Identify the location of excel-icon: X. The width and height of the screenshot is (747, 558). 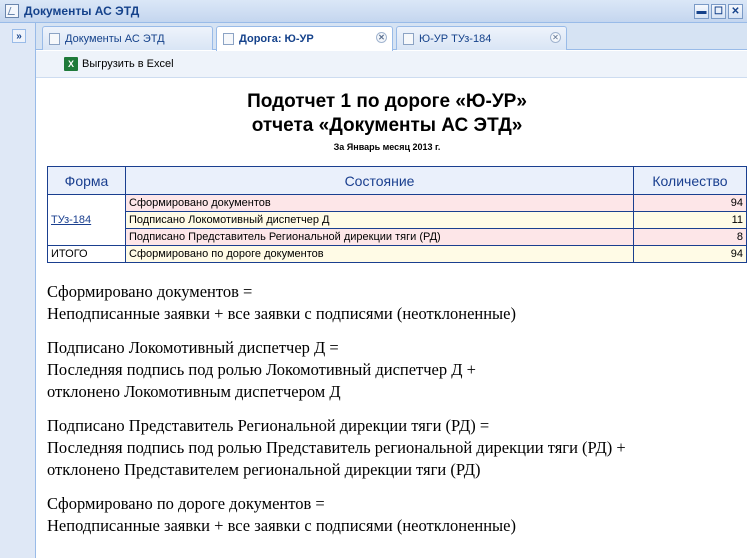
(71, 64).